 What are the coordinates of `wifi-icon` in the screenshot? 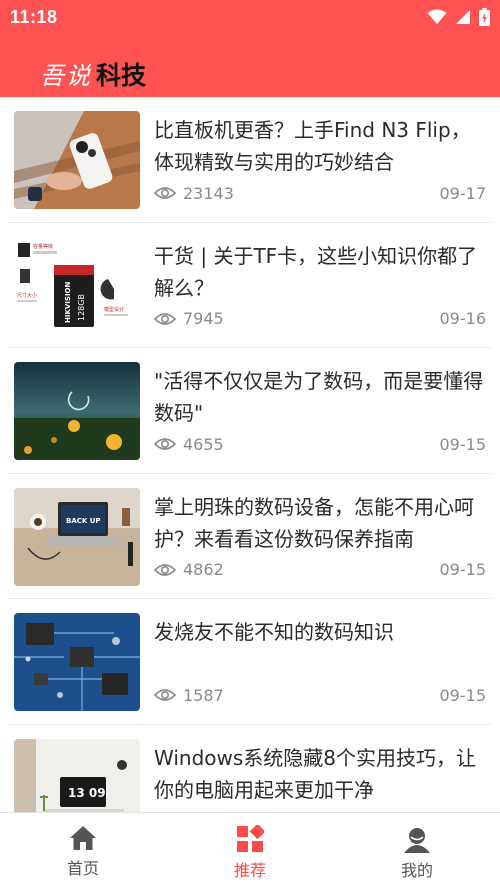 It's located at (437, 16).